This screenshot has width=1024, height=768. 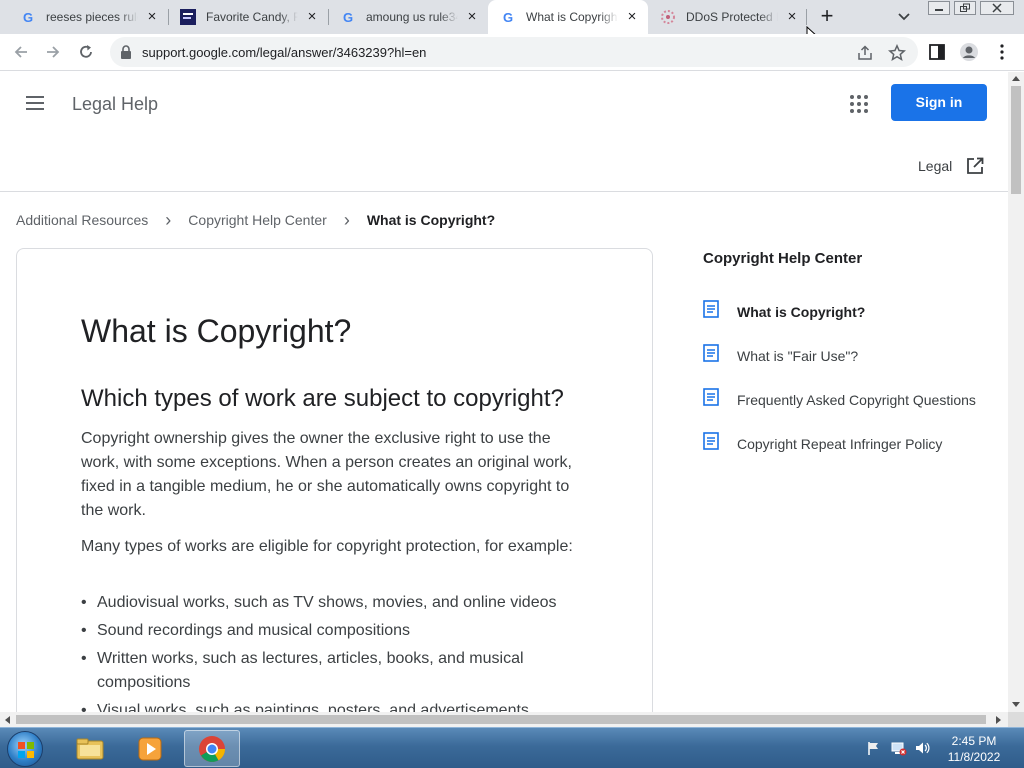 I want to click on windows-explorer-icon, so click(x=90, y=748).